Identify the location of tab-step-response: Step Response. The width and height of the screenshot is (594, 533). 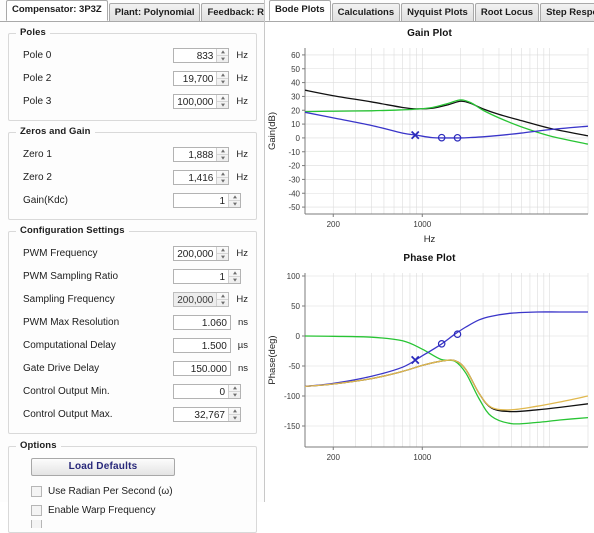
(567, 12).